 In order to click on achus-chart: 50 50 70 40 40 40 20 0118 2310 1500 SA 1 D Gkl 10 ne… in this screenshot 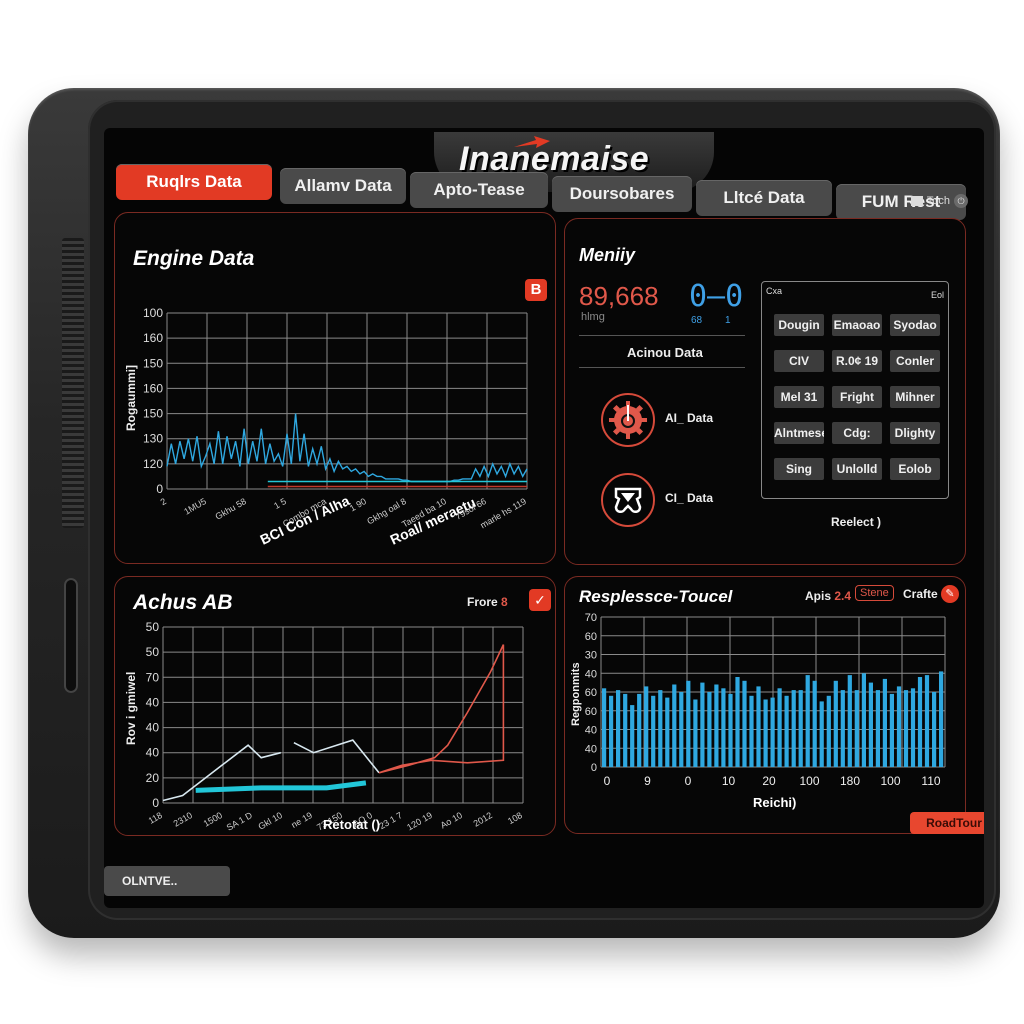, I will do `click(324, 726)`.